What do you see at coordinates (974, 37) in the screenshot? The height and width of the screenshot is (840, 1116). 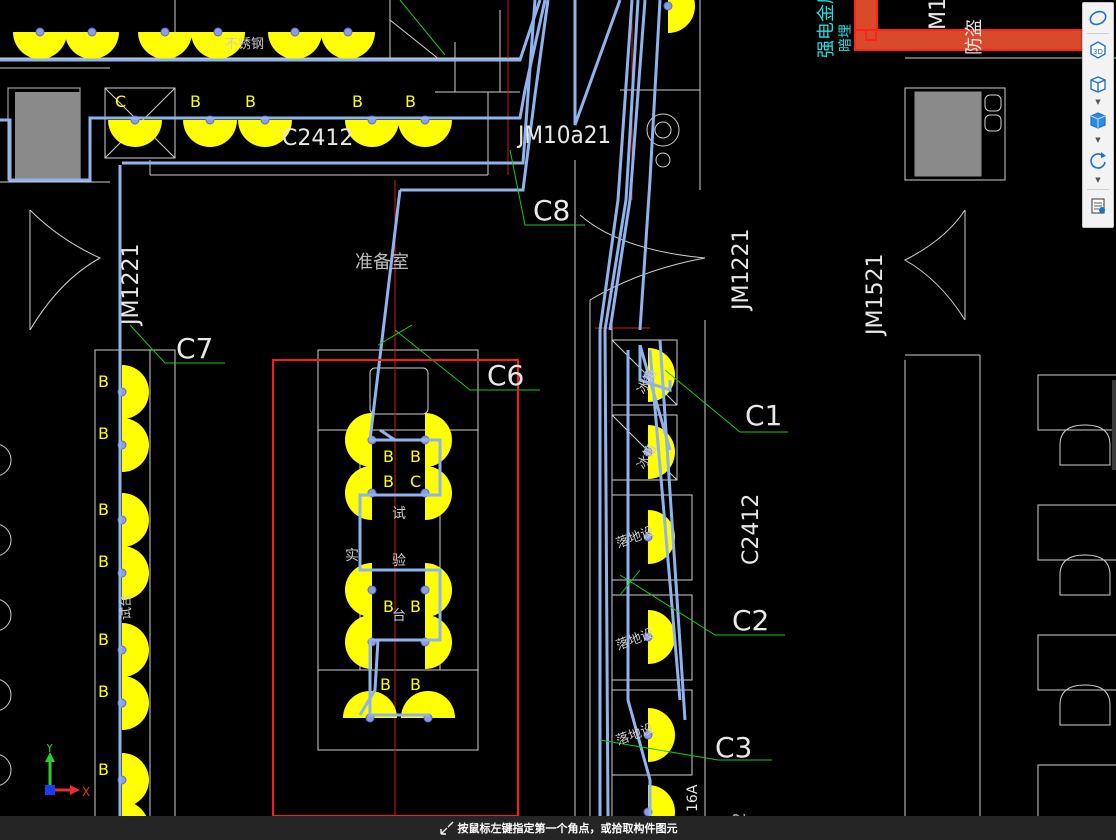 I see `label-top-far-2: 防盗` at bounding box center [974, 37].